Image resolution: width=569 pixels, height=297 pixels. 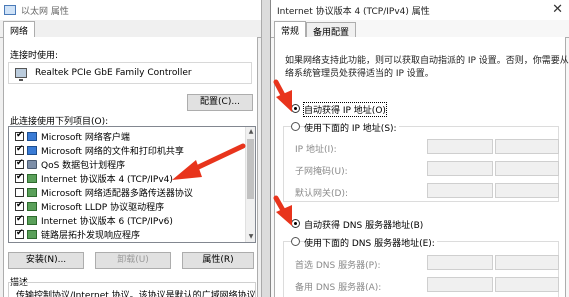 I want to click on close-icon: ✕, so click(x=557, y=9).